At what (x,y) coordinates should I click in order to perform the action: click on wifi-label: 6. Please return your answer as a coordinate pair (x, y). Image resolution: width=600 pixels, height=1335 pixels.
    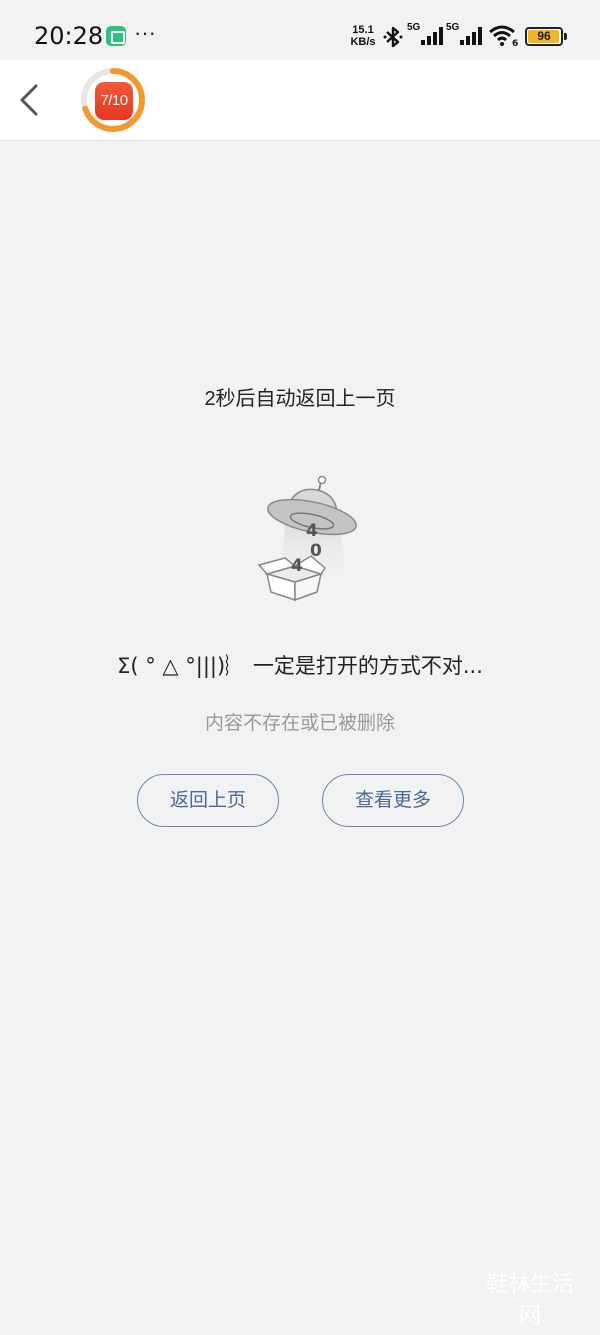
    Looking at the image, I should click on (515, 43).